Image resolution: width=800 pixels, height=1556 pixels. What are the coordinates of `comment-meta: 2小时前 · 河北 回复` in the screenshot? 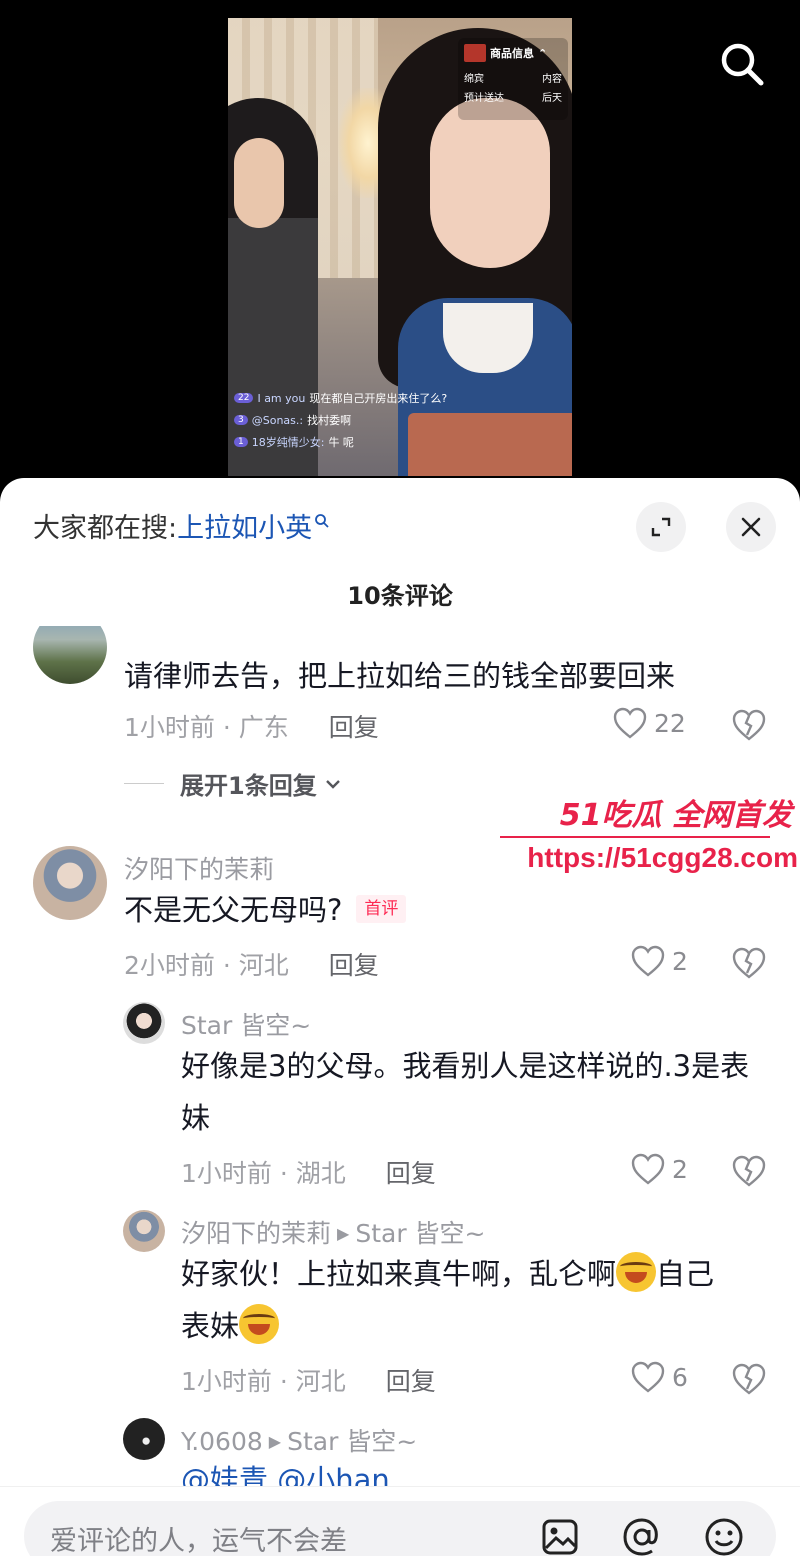 It's located at (251, 964).